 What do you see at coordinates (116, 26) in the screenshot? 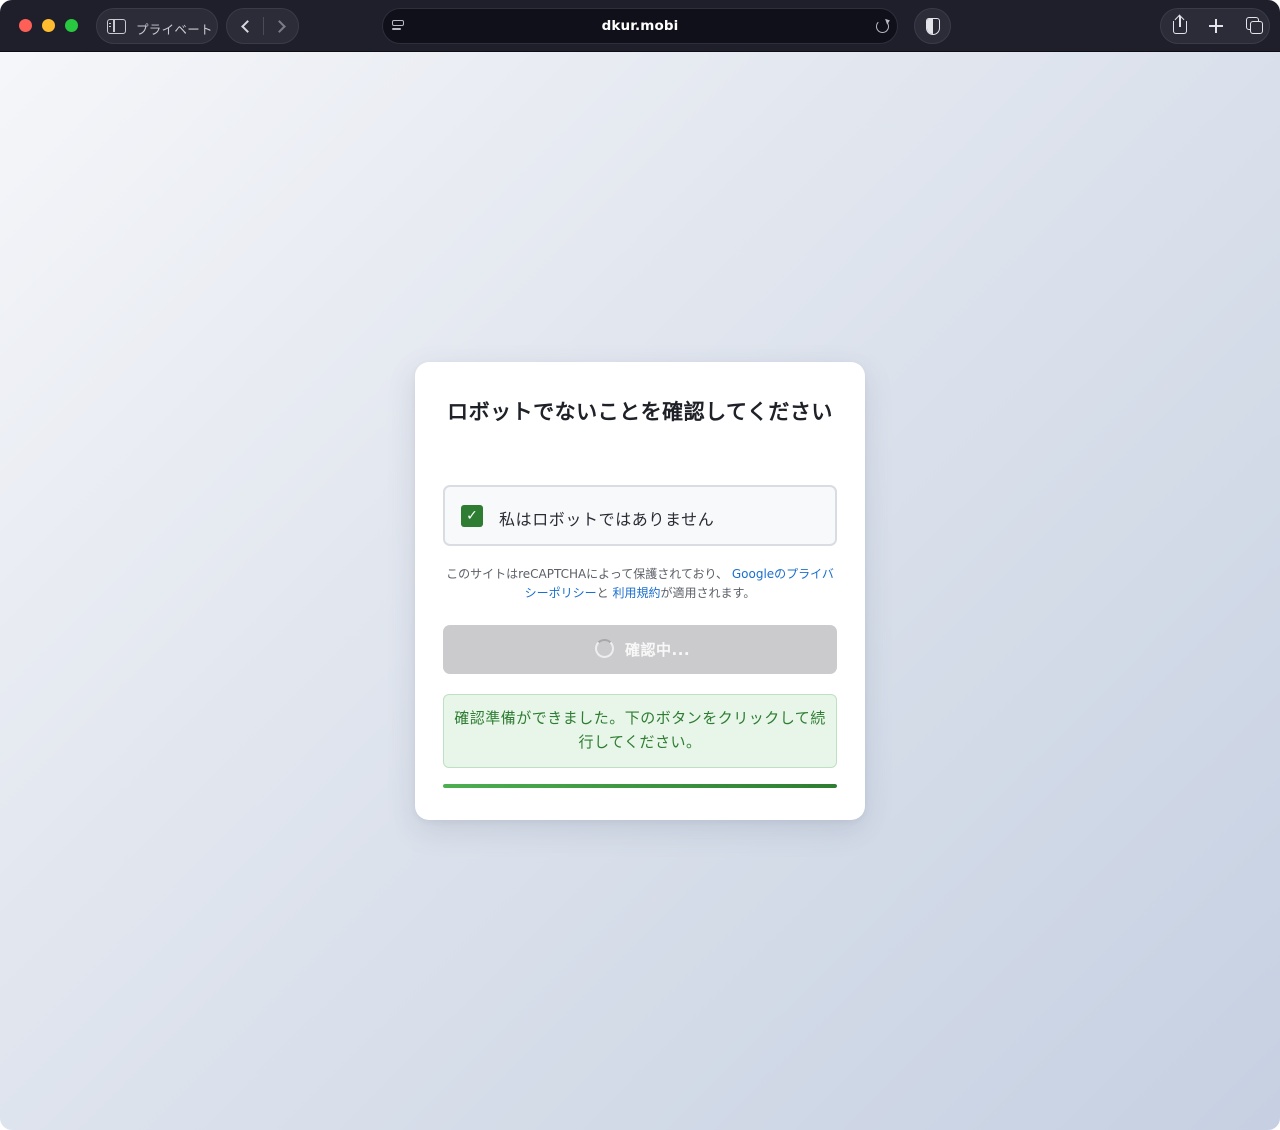
I see `sidebar-icon` at bounding box center [116, 26].